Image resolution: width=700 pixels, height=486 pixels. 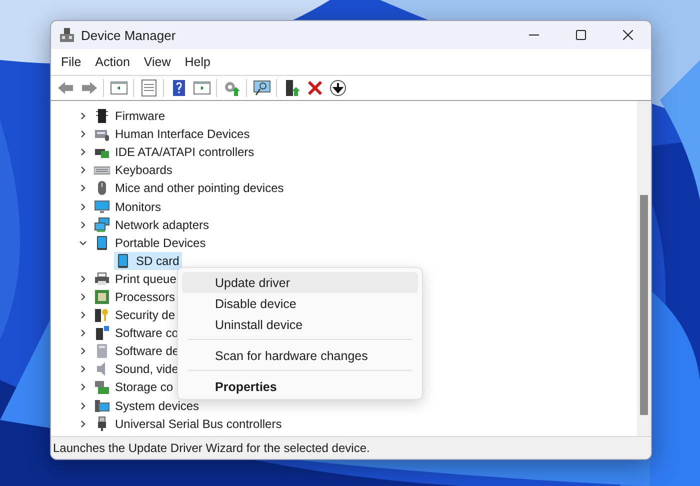 What do you see at coordinates (135, 315) in the screenshot?
I see `tree-item: Security de` at bounding box center [135, 315].